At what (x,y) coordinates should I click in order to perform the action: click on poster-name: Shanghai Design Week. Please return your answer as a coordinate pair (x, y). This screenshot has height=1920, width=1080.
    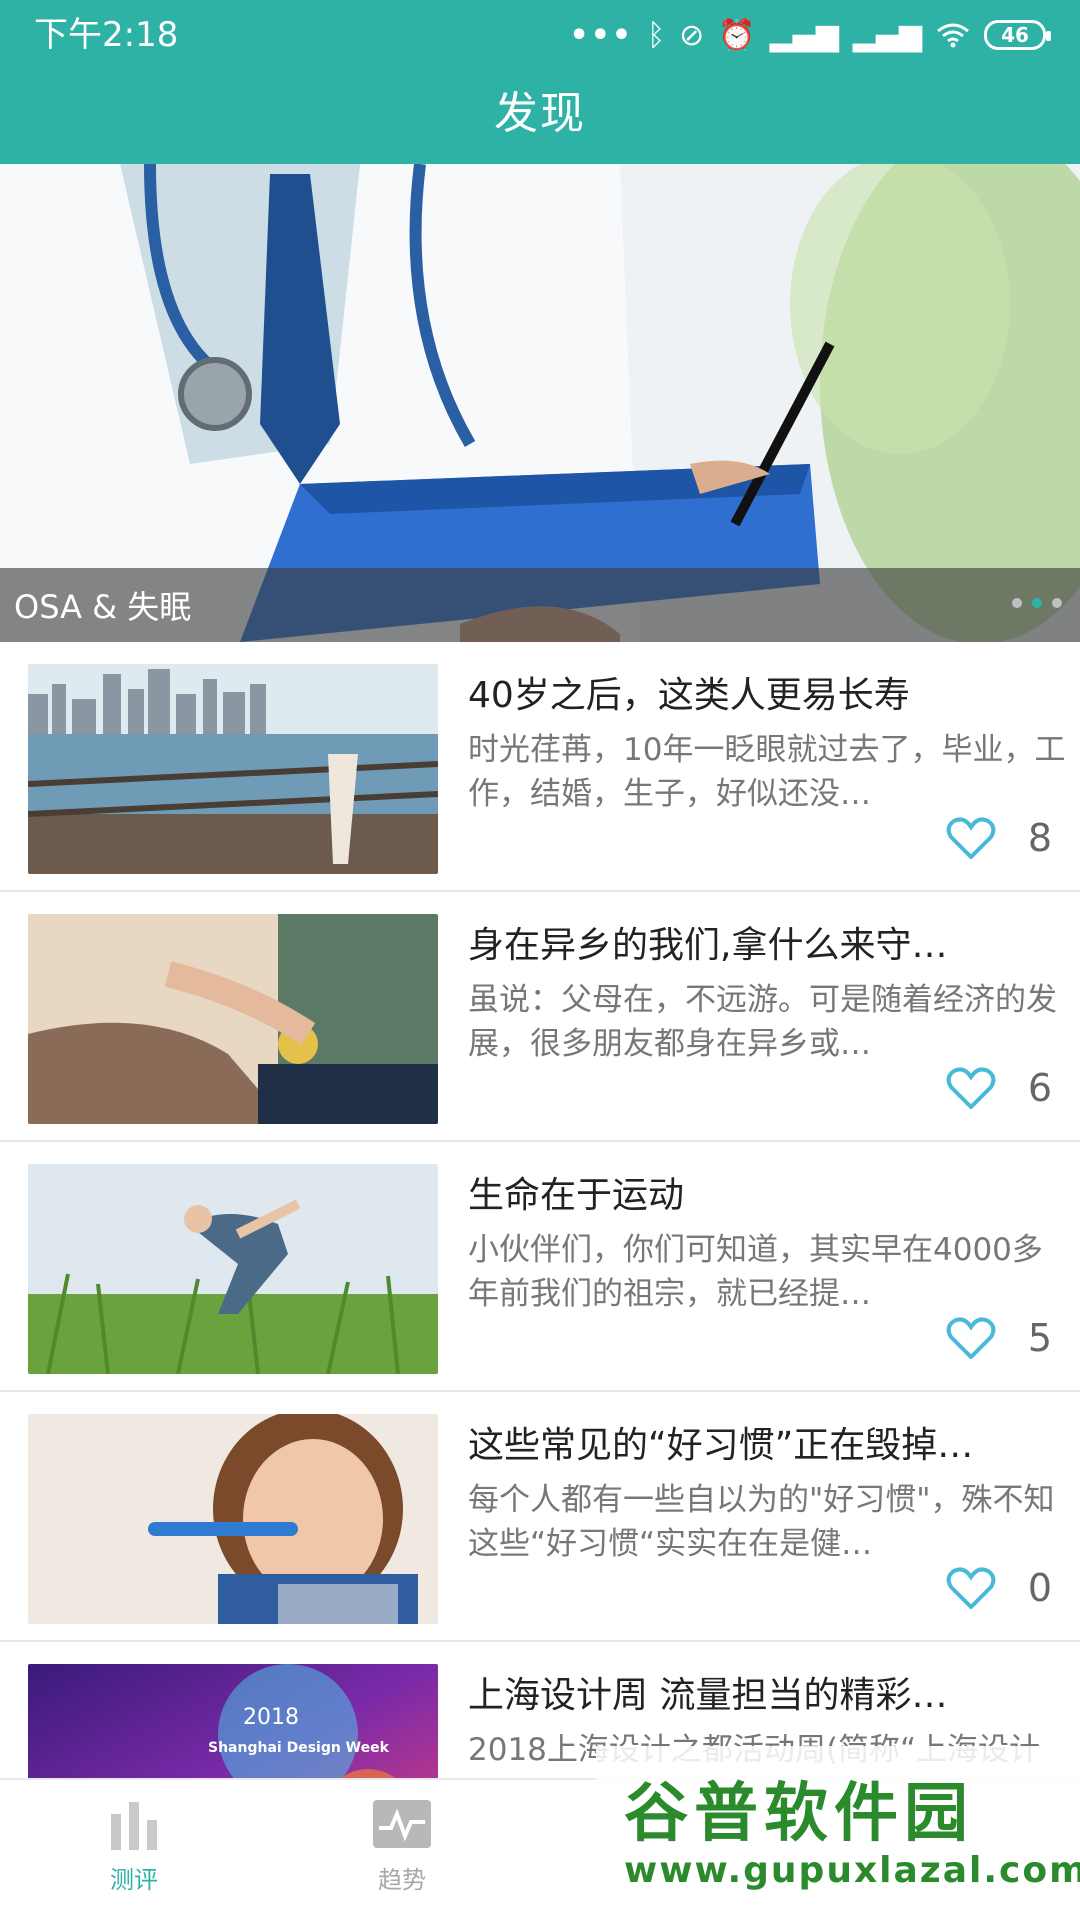
    Looking at the image, I should click on (299, 1748).